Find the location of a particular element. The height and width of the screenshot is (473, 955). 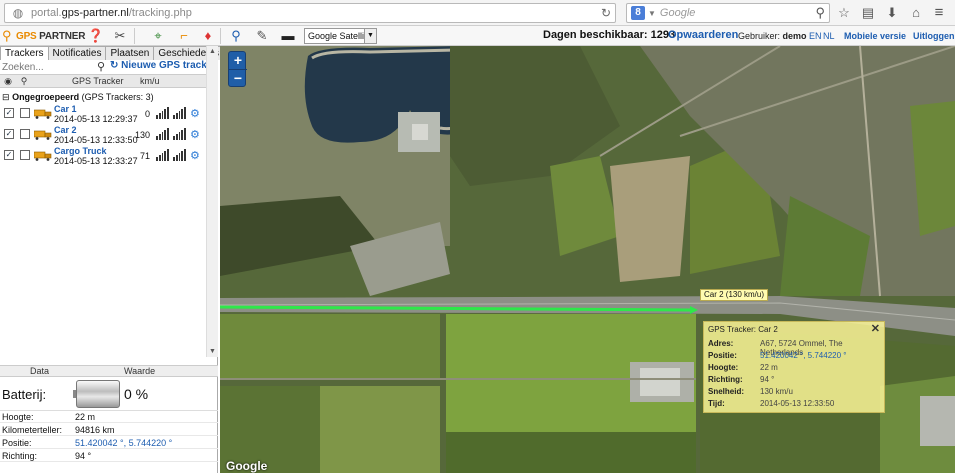

browser-search-box: 8 ▼ Google ⚲ is located at coordinates (728, 13).